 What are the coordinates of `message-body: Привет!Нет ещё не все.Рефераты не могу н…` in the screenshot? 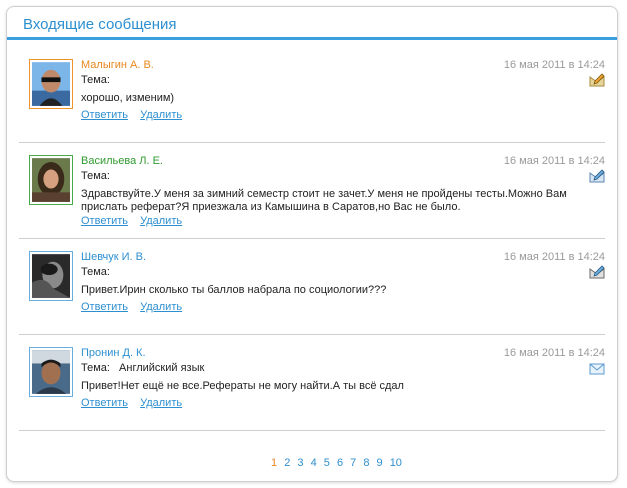 It's located at (242, 386).